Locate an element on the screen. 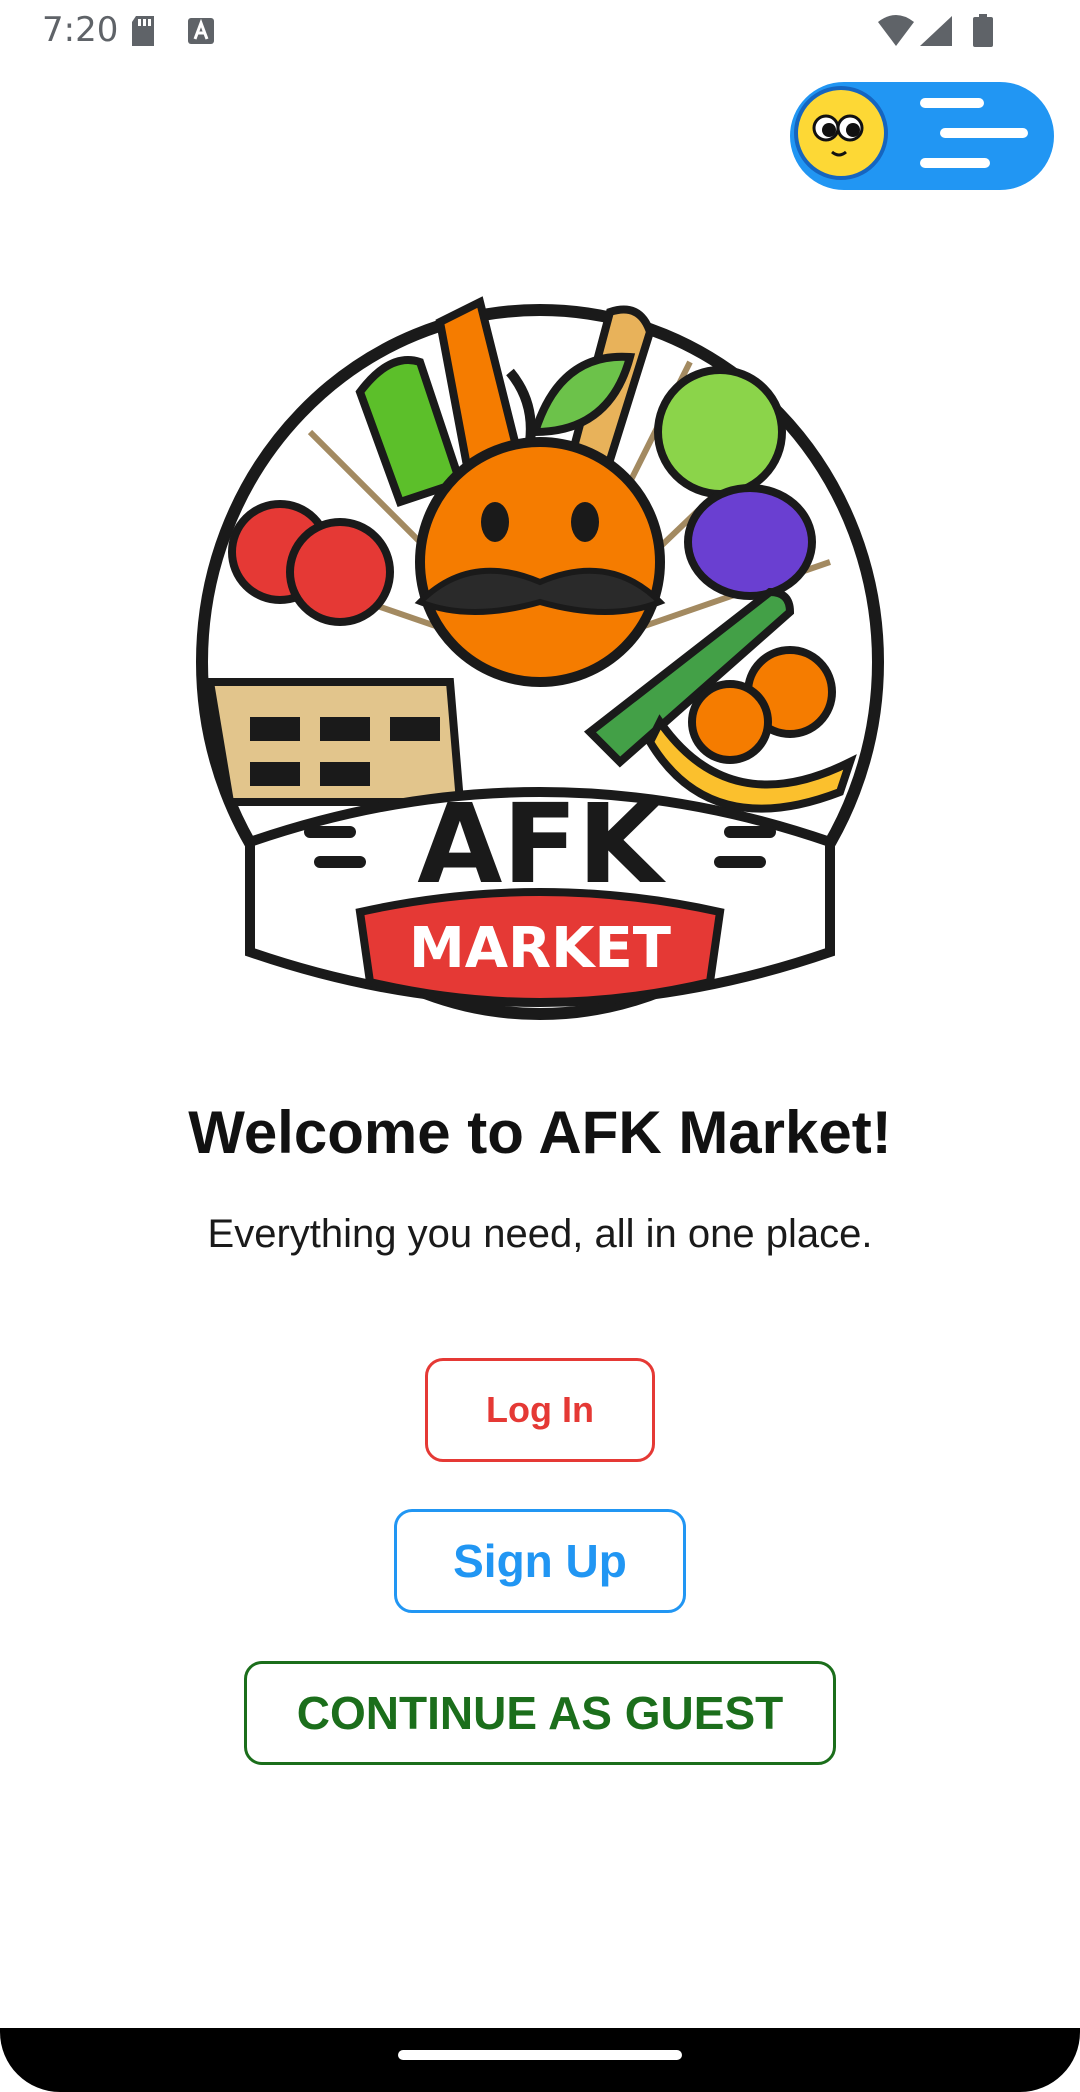  signup-button-label: Sign Up is located at coordinates (540, 1561).